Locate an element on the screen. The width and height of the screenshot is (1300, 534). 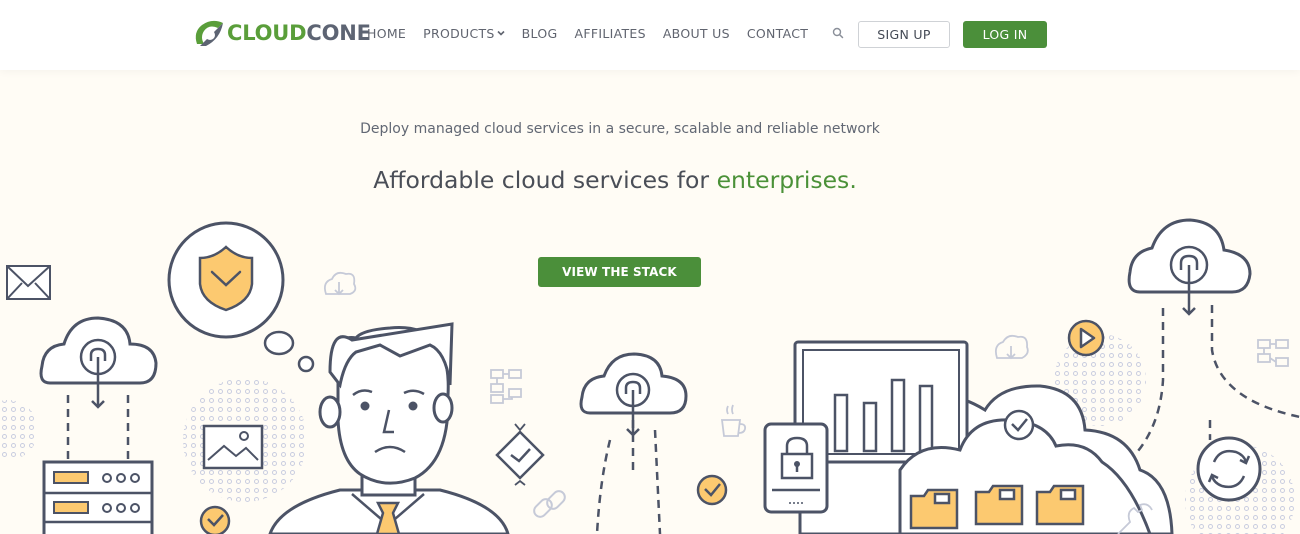
person-illustration is located at coordinates (389, 428).